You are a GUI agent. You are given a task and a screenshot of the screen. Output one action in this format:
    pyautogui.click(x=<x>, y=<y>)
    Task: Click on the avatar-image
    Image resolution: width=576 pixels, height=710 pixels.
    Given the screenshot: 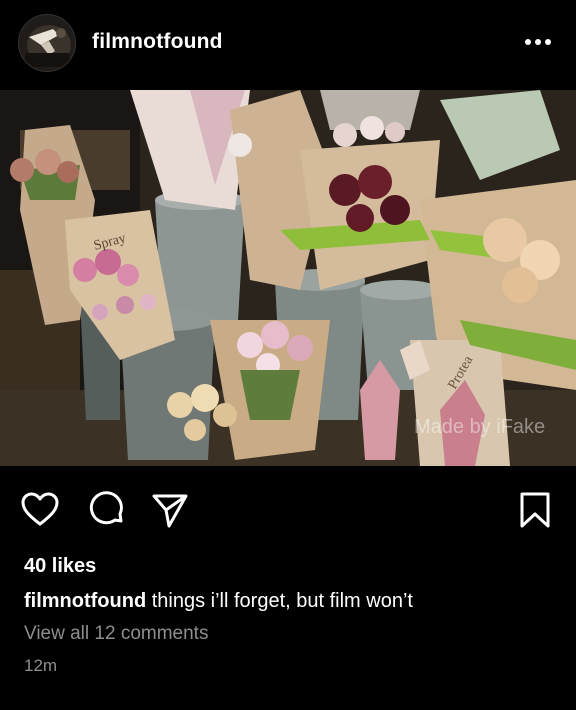 What is the action you would take?
    pyautogui.click(x=47, y=43)
    